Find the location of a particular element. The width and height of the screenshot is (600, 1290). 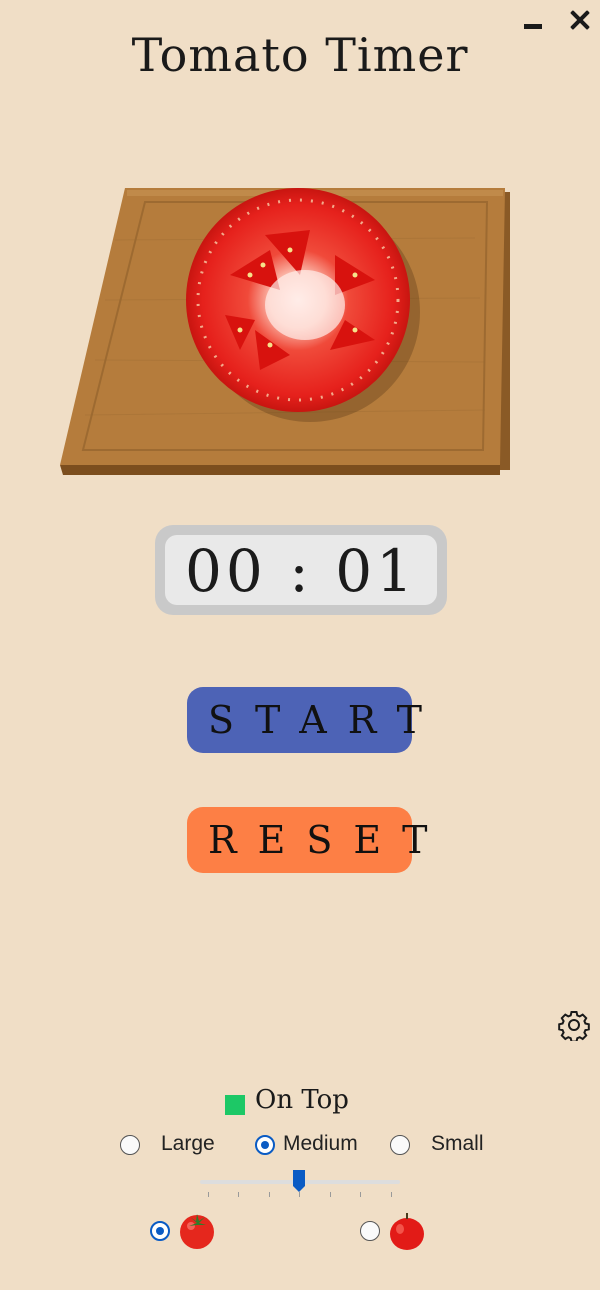

size-large-radio is located at coordinates (130, 1145).